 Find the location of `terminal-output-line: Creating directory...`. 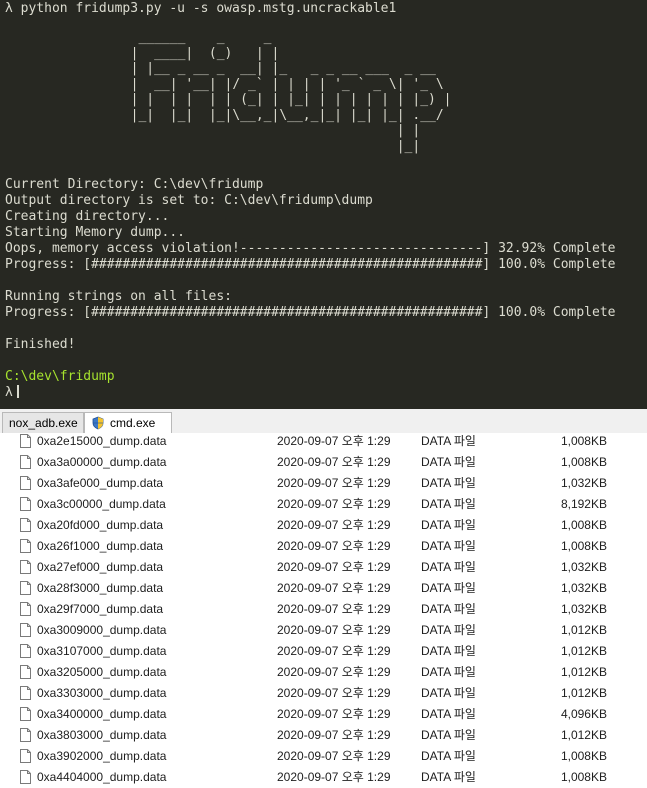

terminal-output-line: Creating directory... is located at coordinates (87, 216).